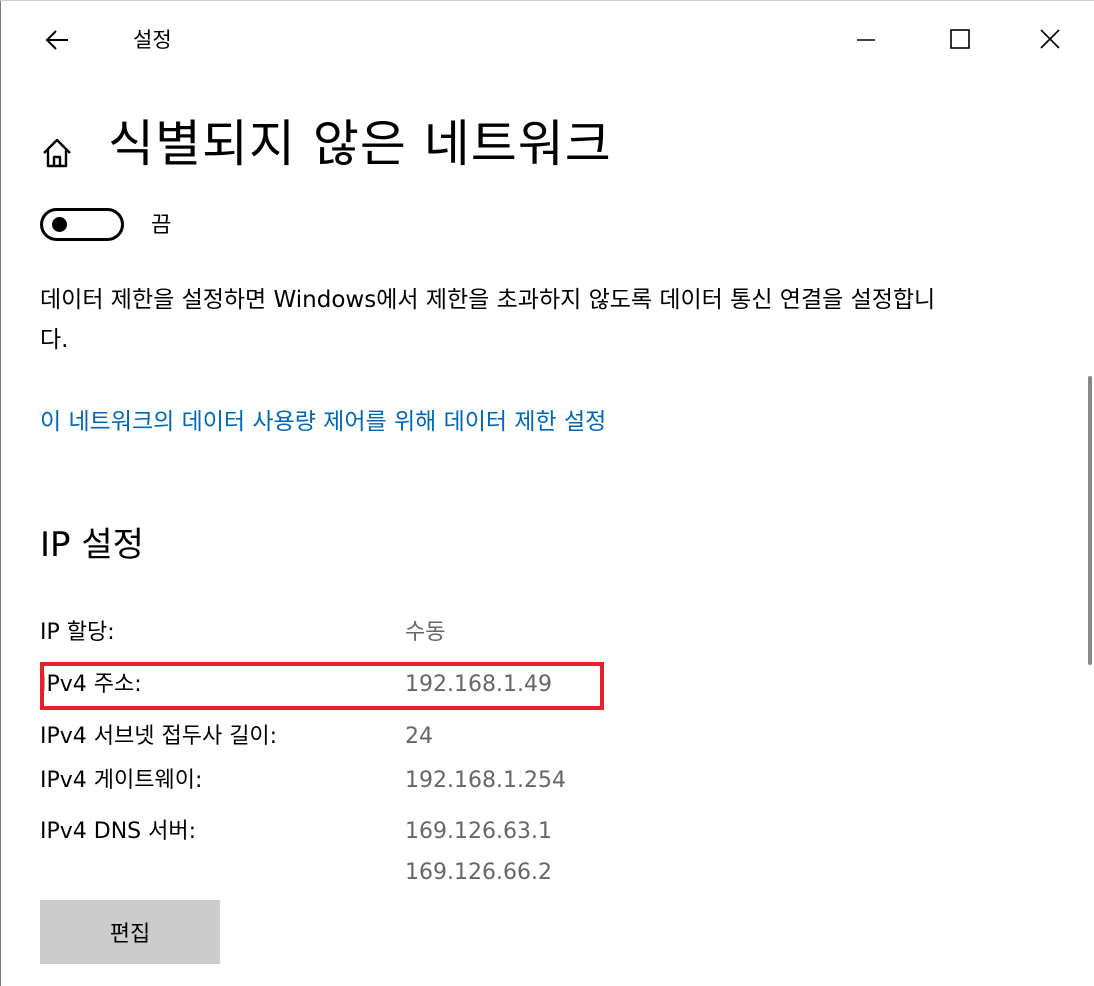 The image size is (1094, 986). What do you see at coordinates (121, 780) in the screenshot?
I see `ipv4-gateway-label: IPv4 게이트웨이:` at bounding box center [121, 780].